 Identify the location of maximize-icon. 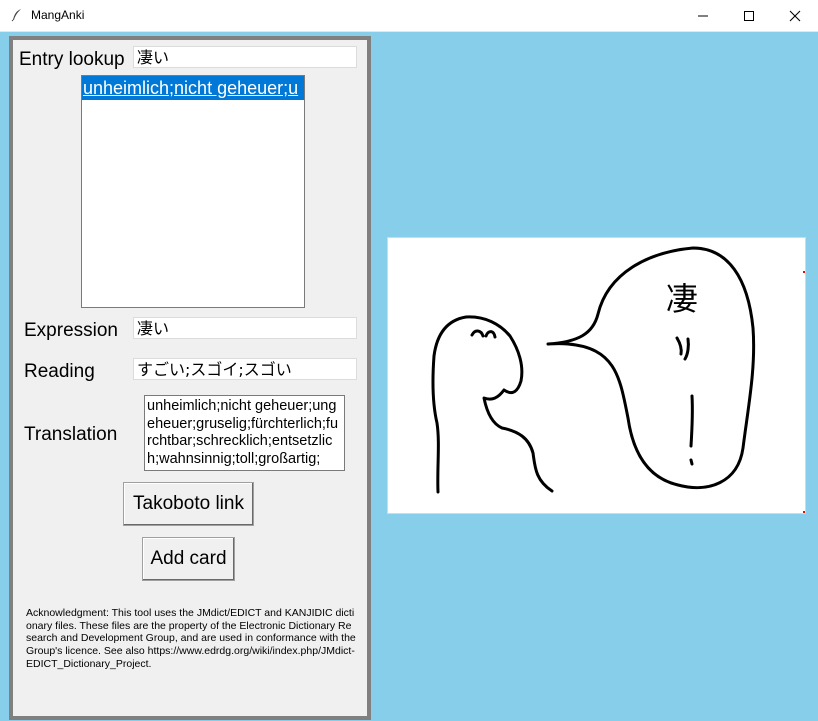
(749, 15).